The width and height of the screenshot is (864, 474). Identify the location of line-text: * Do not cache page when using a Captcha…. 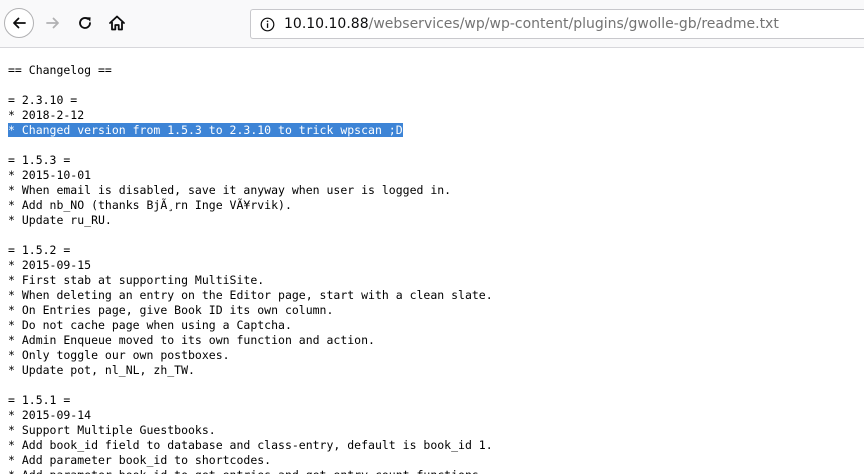
(150, 325).